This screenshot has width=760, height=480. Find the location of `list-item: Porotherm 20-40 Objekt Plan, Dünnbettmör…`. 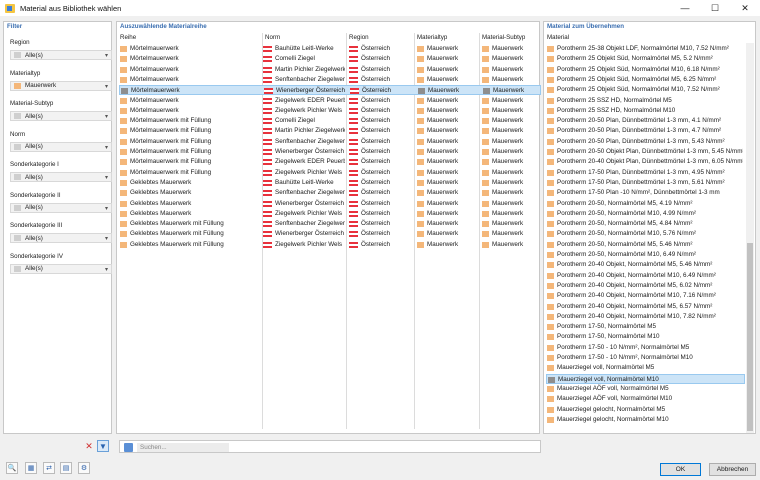

list-item: Porotherm 20-40 Objekt Plan, Dünnbettmör… is located at coordinates (645, 162).